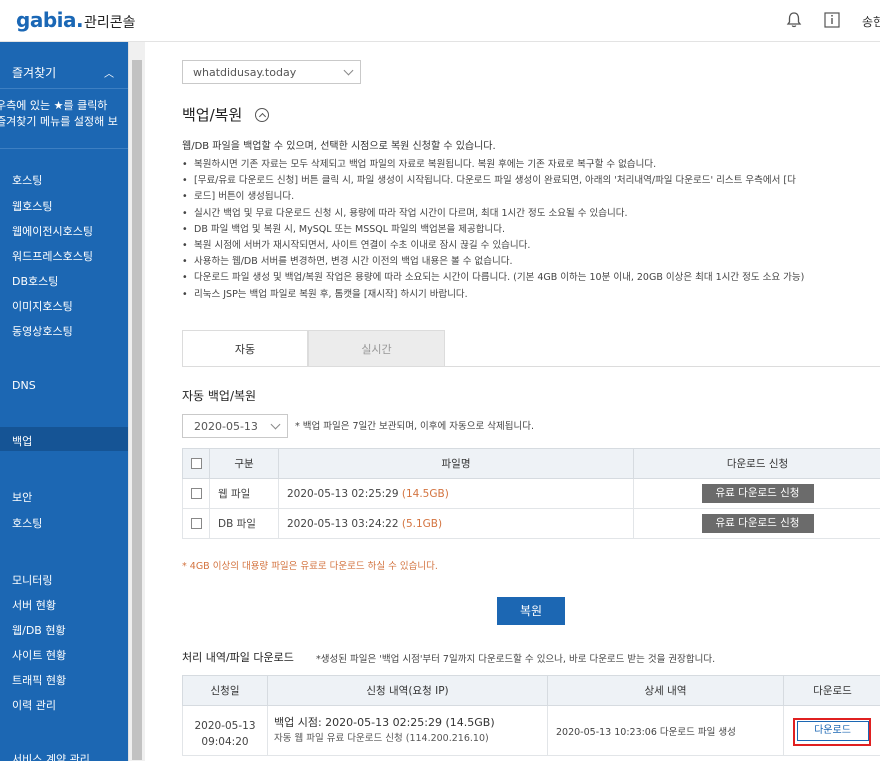 This screenshot has width=880, height=761. Describe the element at coordinates (27, 523) in the screenshot. I see `sidebar-item-security-hosting: 호스팅` at that location.